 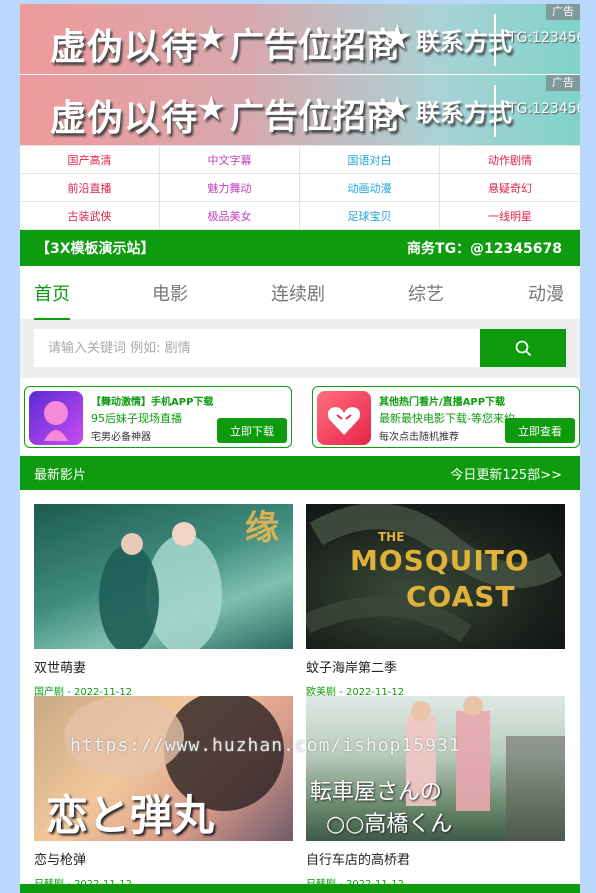 I want to click on poster-title-text: 缘, so click(x=262, y=528).